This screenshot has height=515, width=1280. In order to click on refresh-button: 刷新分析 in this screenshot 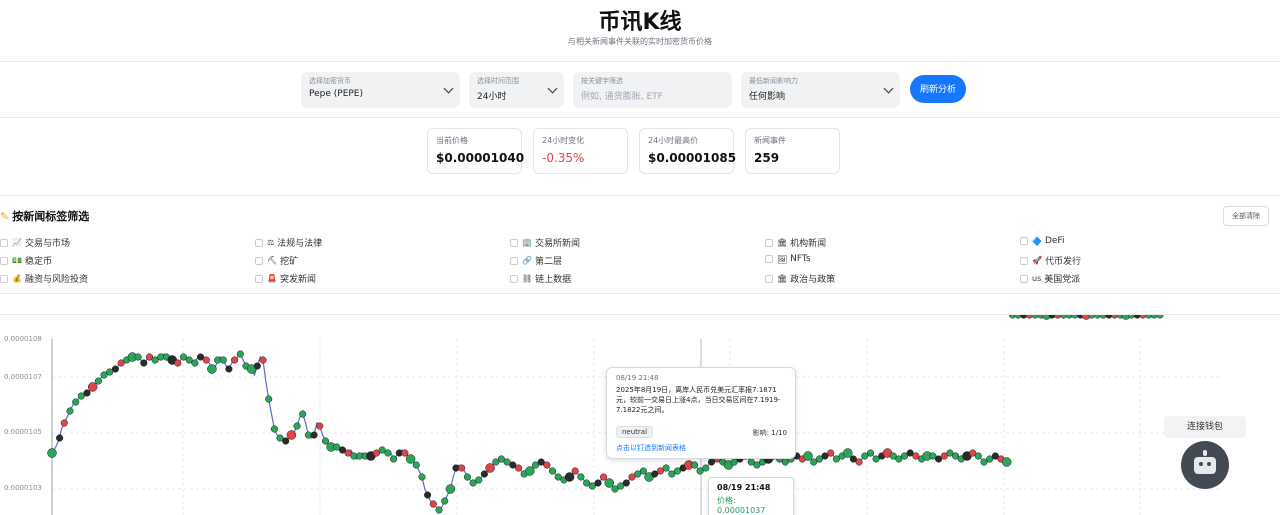, I will do `click(938, 89)`.